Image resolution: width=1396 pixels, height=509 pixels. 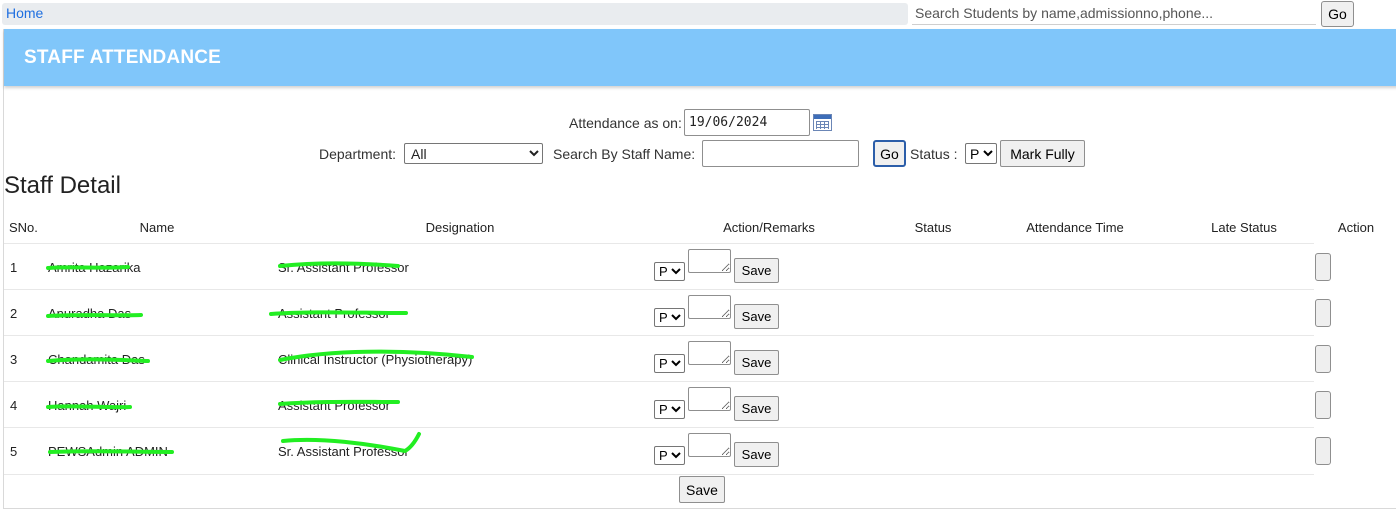 I want to click on attendance-date-input, so click(x=747, y=122).